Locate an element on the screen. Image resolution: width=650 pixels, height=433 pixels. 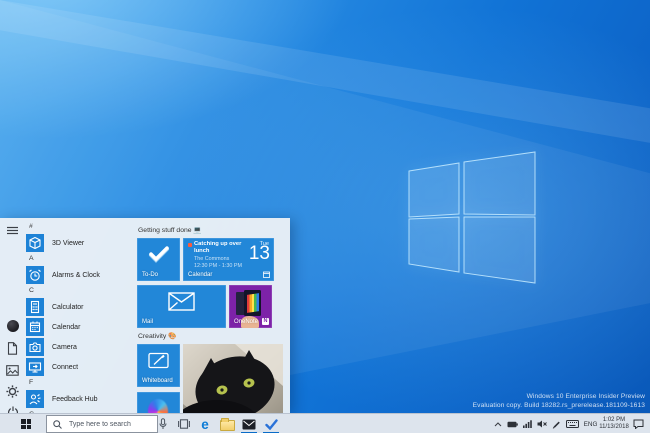
paint3d-balloon-icon is located at coordinates (158, 406).